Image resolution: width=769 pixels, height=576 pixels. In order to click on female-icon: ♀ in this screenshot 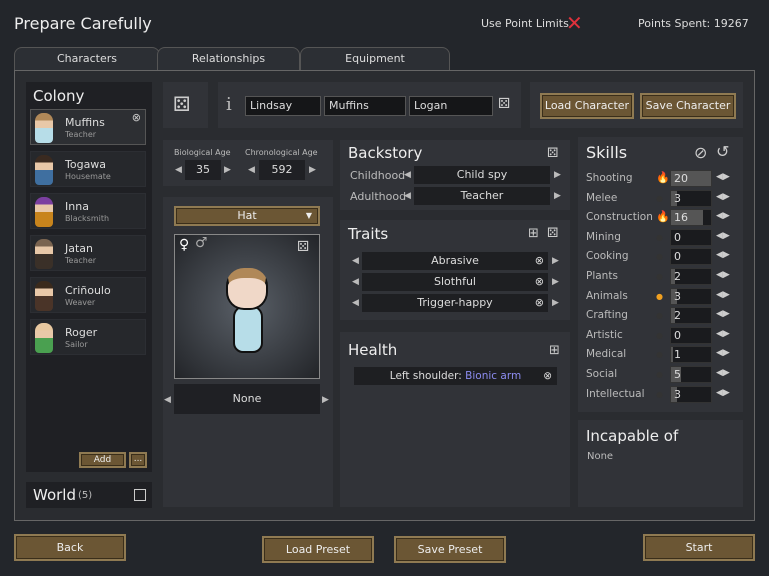, I will do `click(184, 245)`.